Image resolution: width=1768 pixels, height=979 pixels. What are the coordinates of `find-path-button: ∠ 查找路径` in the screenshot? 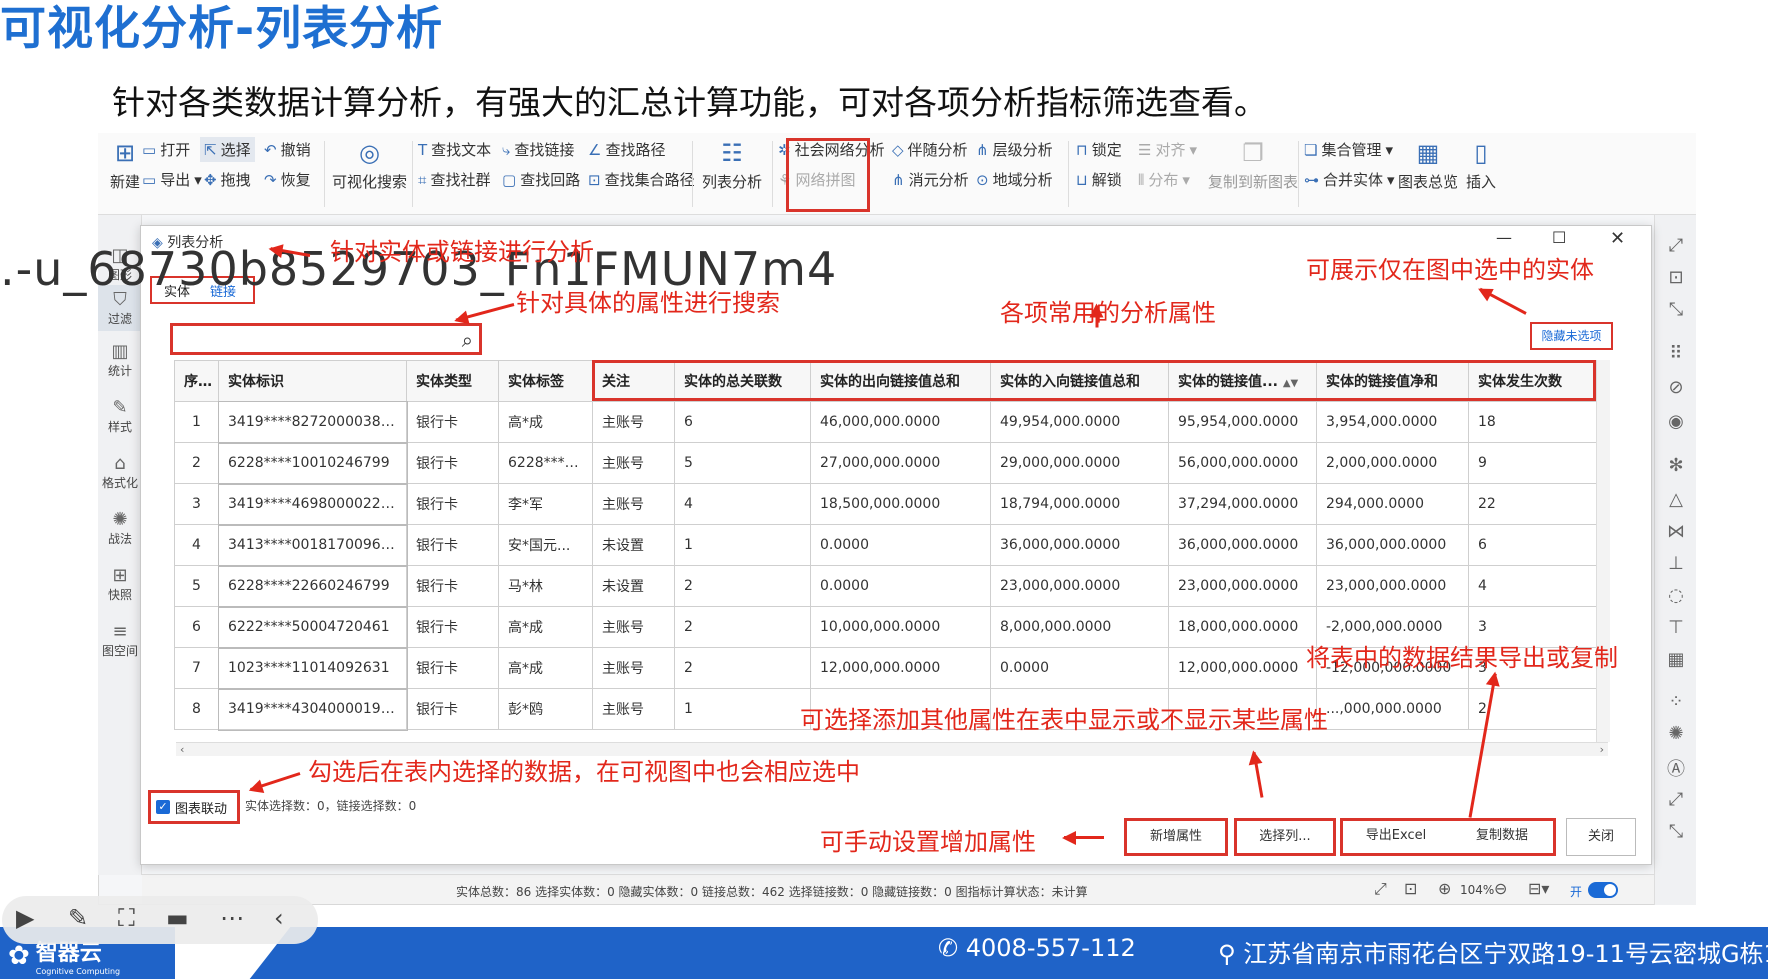 It's located at (626, 149).